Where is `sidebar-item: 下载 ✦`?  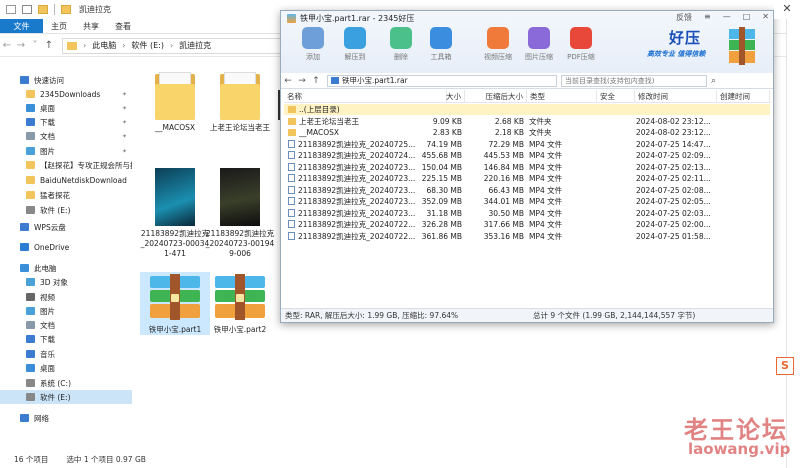 sidebar-item: 下载 ✦ is located at coordinates (66, 122).